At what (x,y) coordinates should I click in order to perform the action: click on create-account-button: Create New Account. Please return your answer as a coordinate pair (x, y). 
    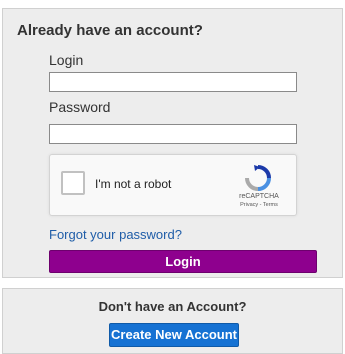
    Looking at the image, I should click on (174, 335).